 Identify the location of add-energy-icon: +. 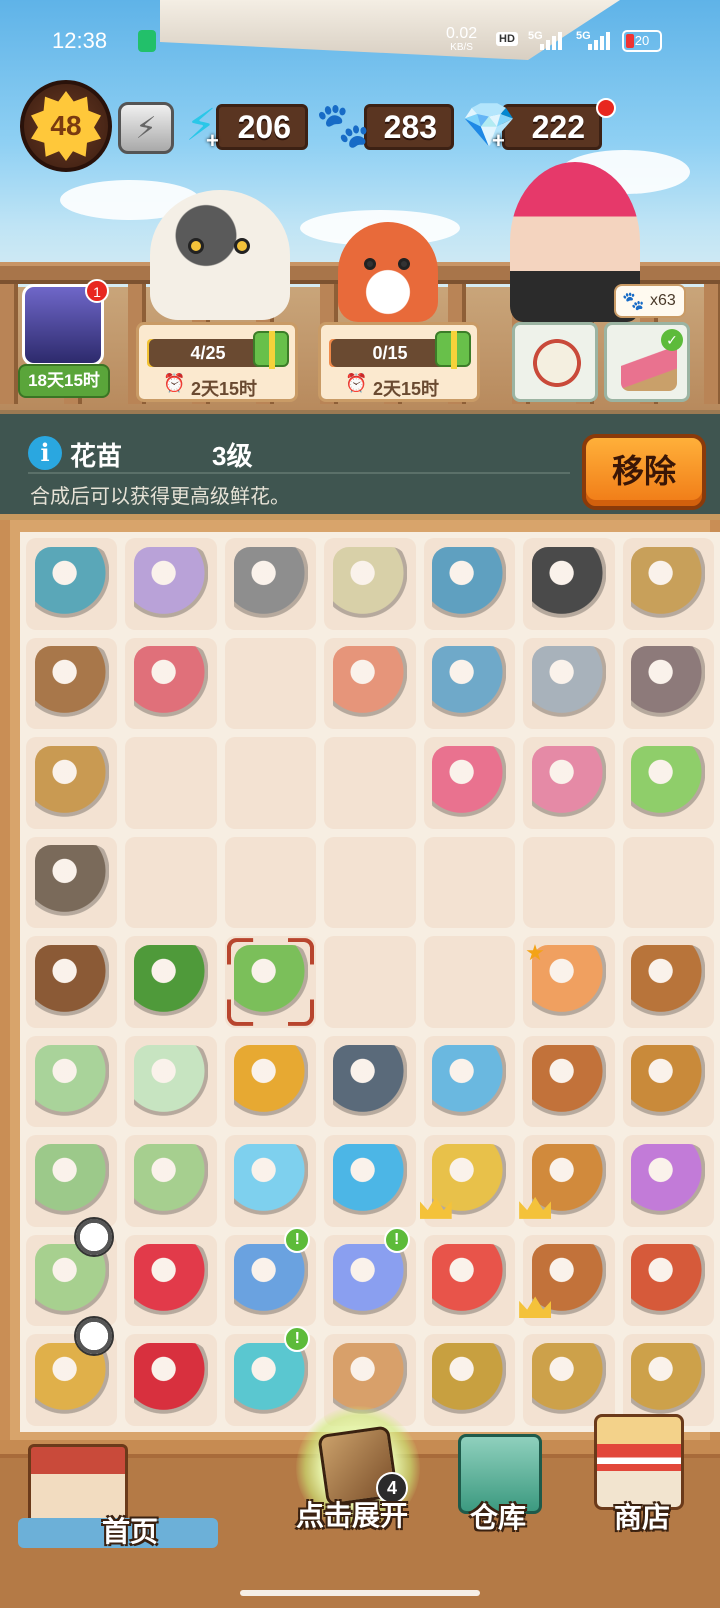
(212, 141).